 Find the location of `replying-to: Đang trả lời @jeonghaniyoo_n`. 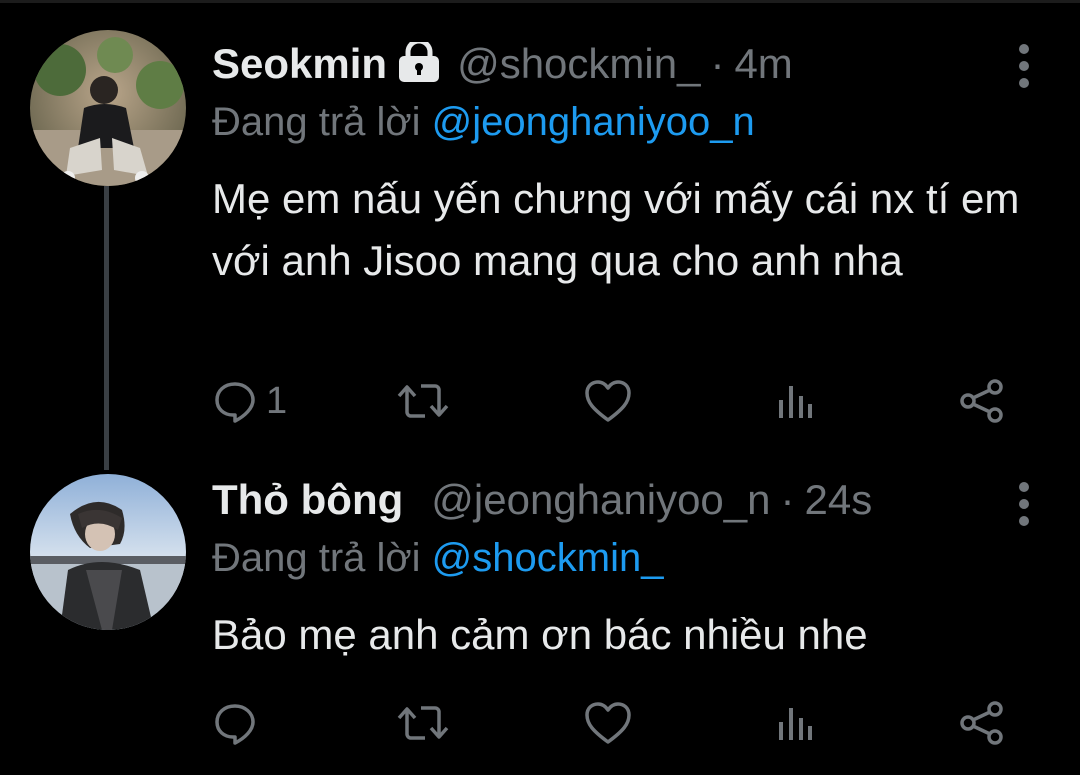

replying-to: Đang trả lời @jeonghaniyoo_n is located at coordinates (483, 122).